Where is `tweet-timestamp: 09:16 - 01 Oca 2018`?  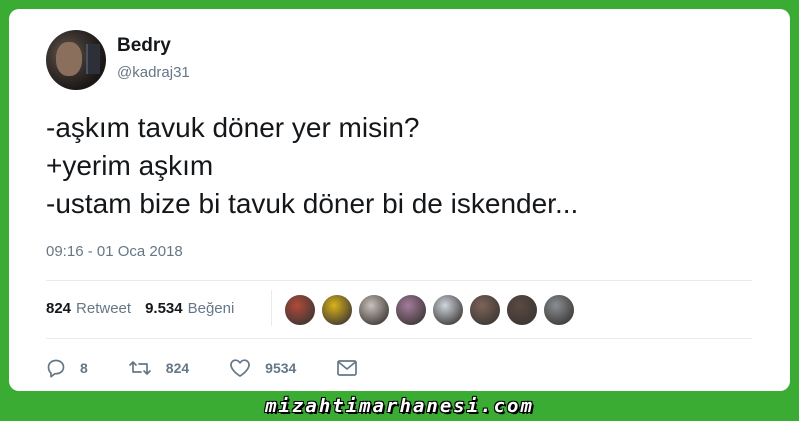
tweet-timestamp: 09:16 - 01 Oca 2018 is located at coordinates (114, 251).